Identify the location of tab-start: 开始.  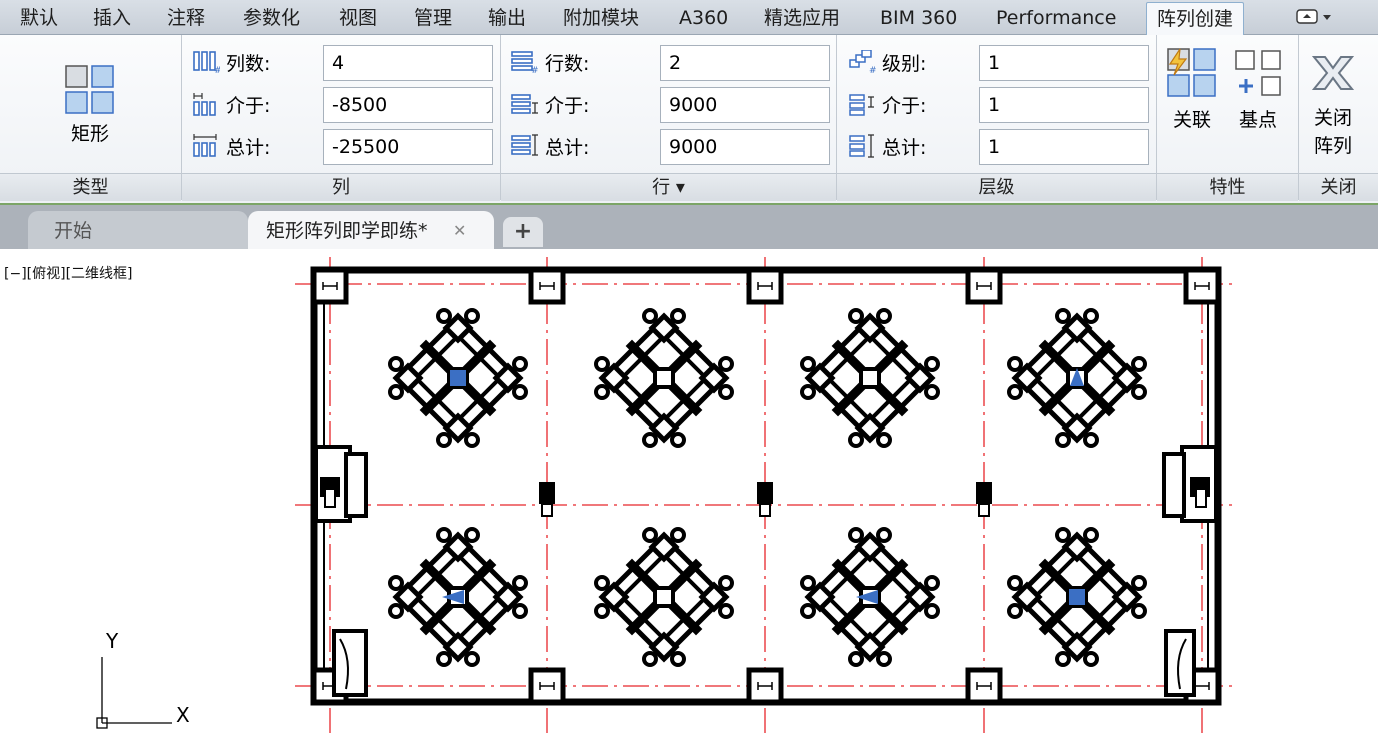
(138, 230).